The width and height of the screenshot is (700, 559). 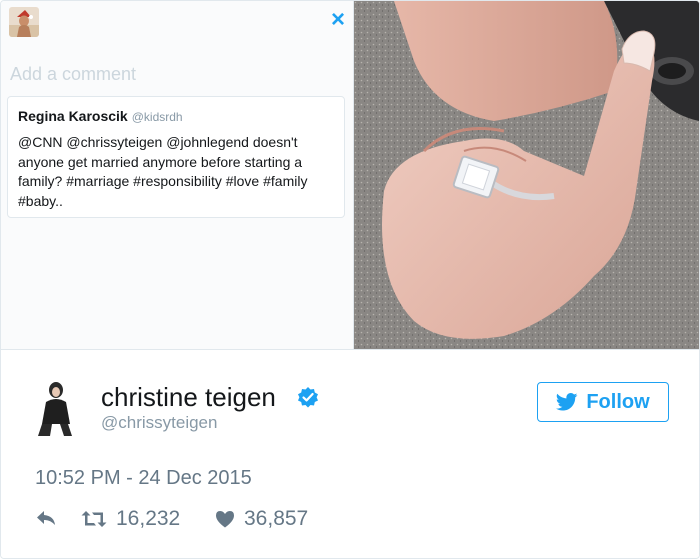 What do you see at coordinates (567, 402) in the screenshot?
I see `twitter-bird-icon` at bounding box center [567, 402].